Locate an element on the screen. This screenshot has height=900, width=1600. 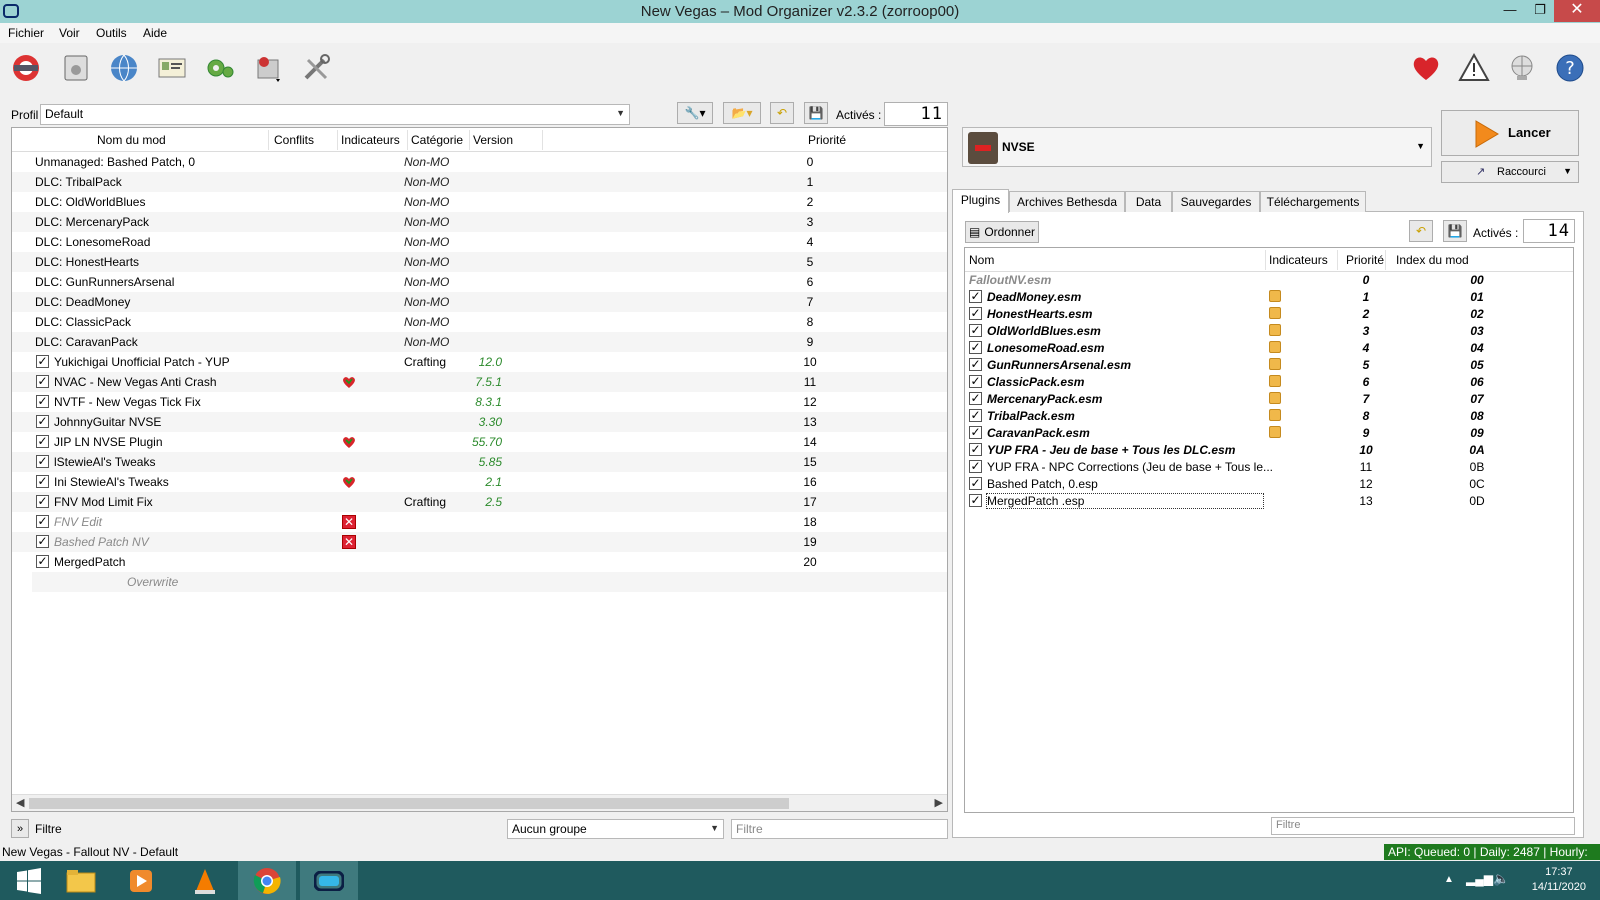
restore-backup-button: ↶ is located at coordinates (782, 113).